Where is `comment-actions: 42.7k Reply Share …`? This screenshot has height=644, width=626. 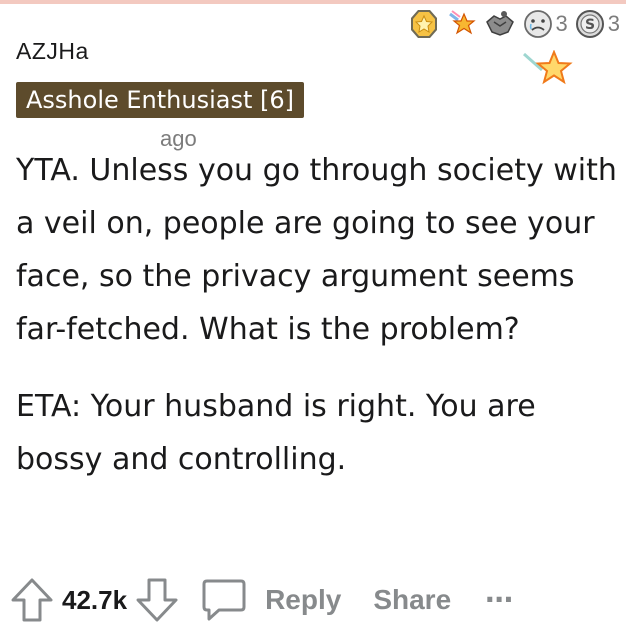 comment-actions: 42.7k Reply Share … is located at coordinates (315, 600).